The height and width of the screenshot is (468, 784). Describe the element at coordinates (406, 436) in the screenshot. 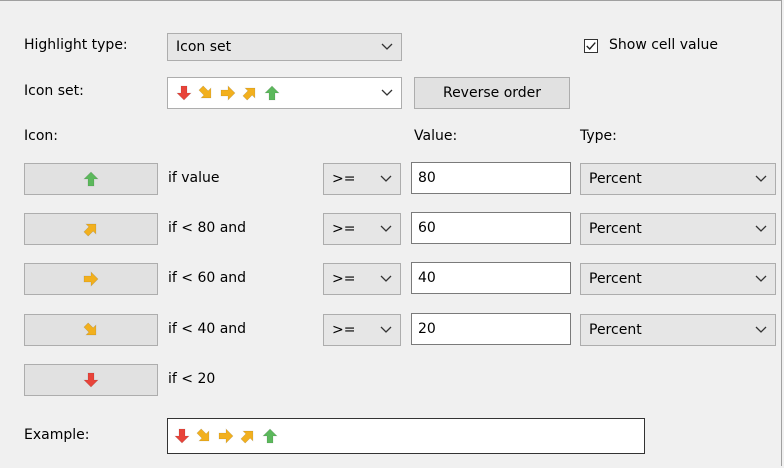

I see `example-preview` at that location.